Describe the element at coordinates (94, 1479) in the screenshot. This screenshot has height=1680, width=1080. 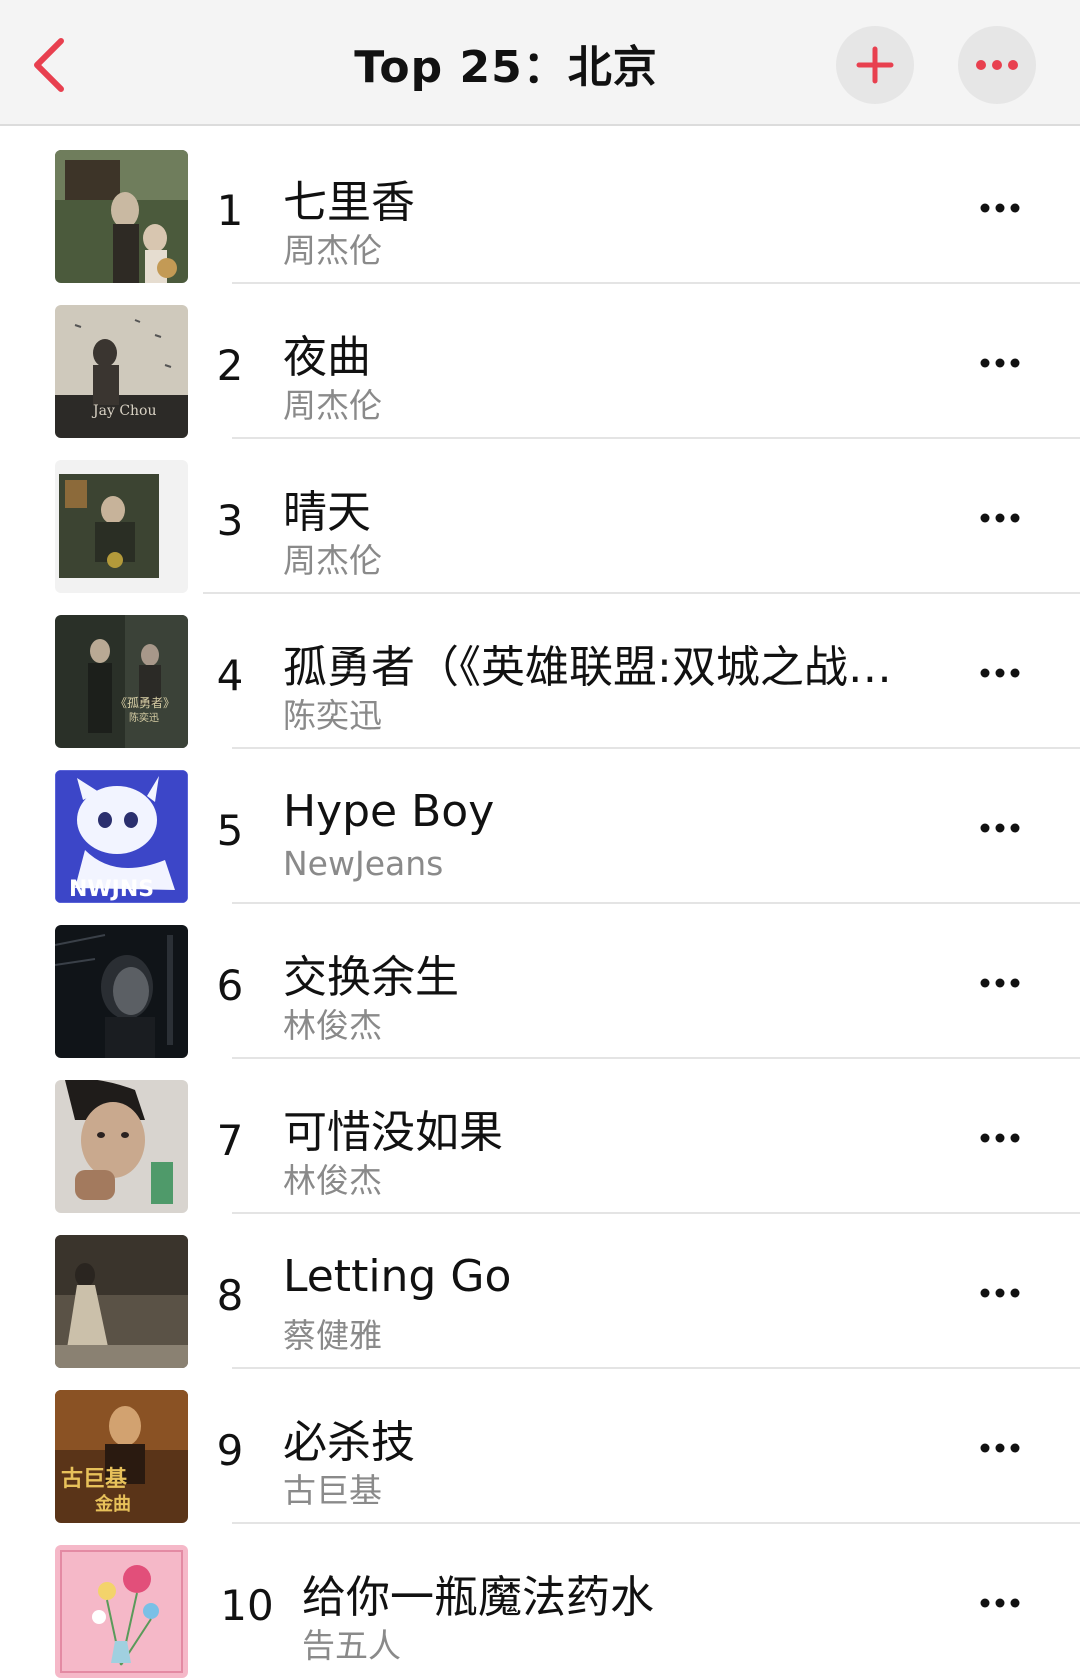
I see `svg-text: 古巨基` at that location.